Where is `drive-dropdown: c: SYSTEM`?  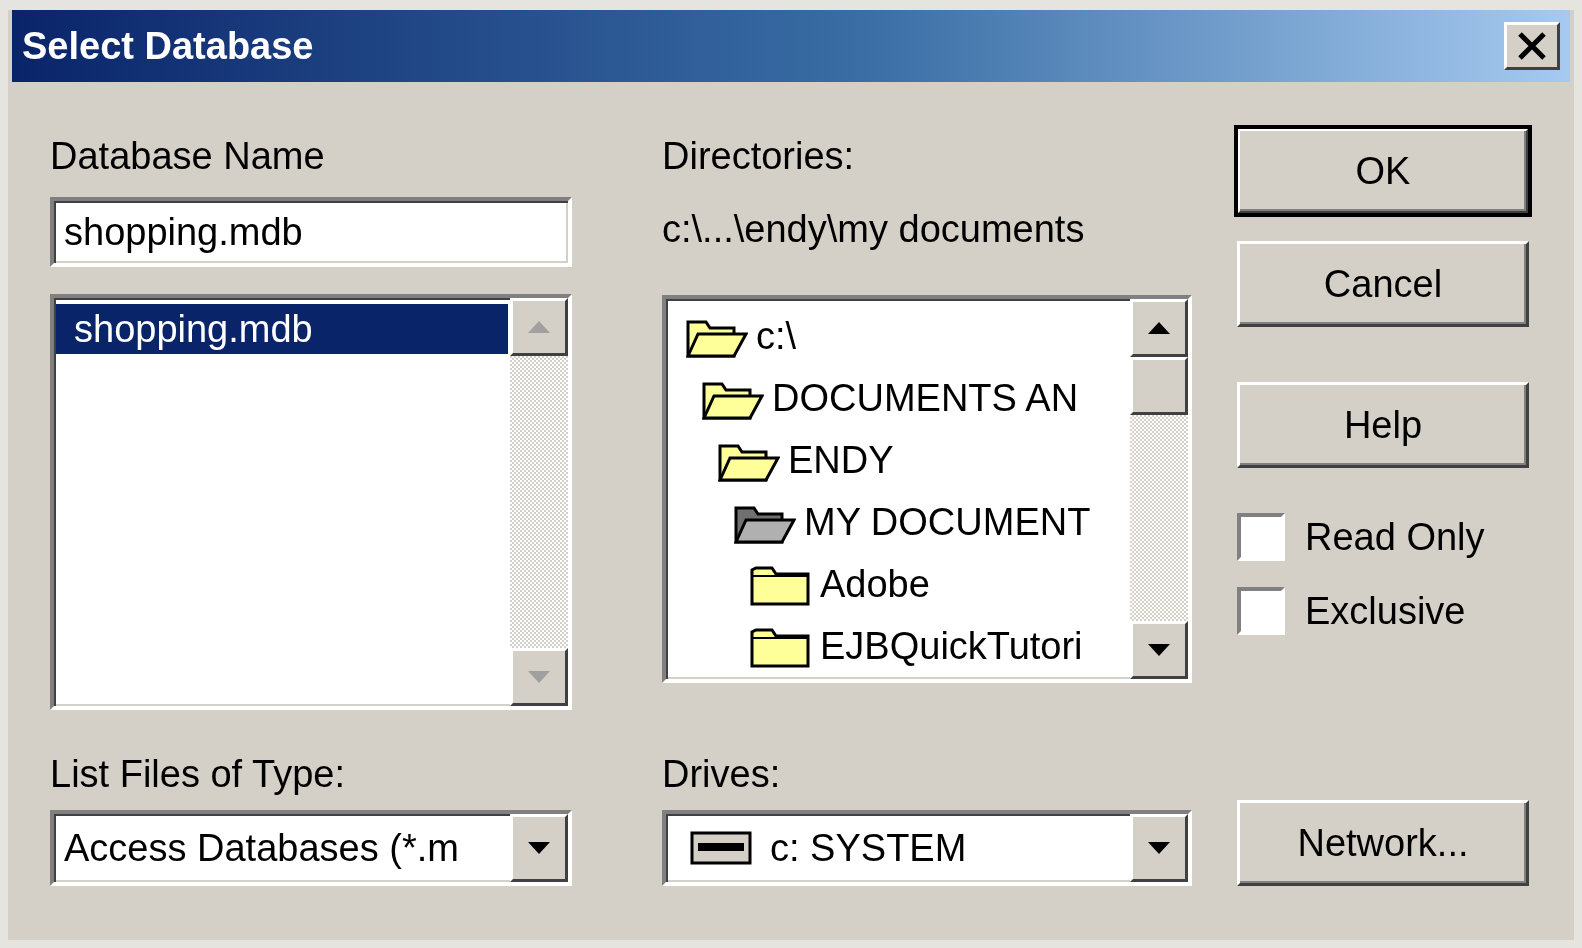 drive-dropdown: c: SYSTEM is located at coordinates (927, 848).